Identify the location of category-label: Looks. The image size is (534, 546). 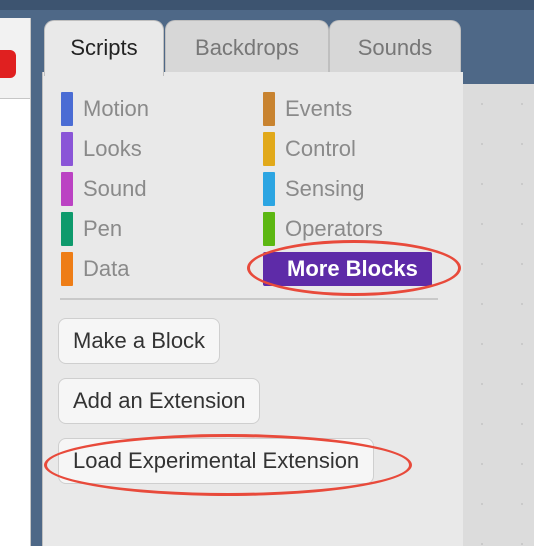
(112, 148).